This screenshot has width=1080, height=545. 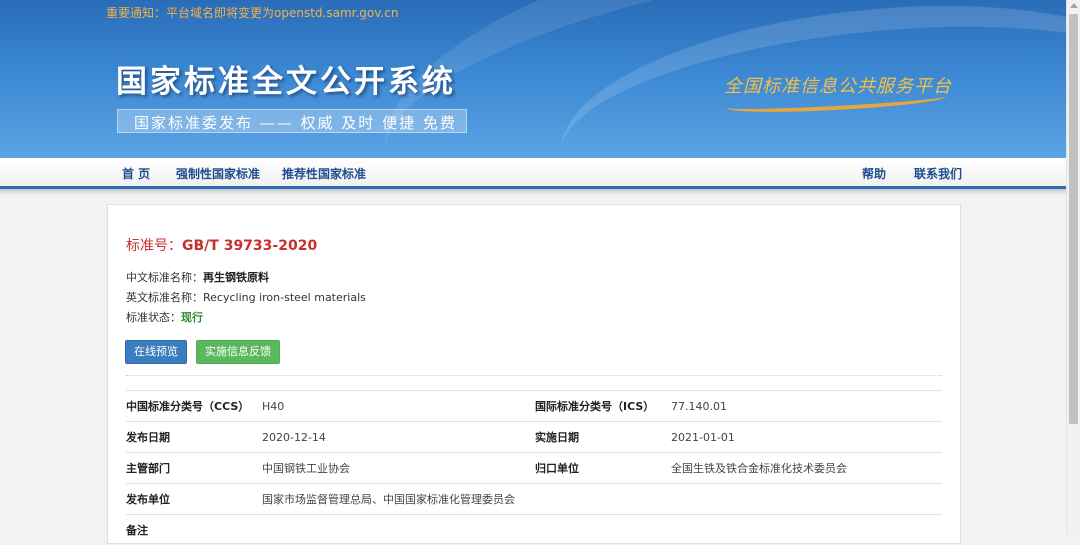 What do you see at coordinates (603, 468) in the screenshot?
I see `owner-label: 归口单位` at bounding box center [603, 468].